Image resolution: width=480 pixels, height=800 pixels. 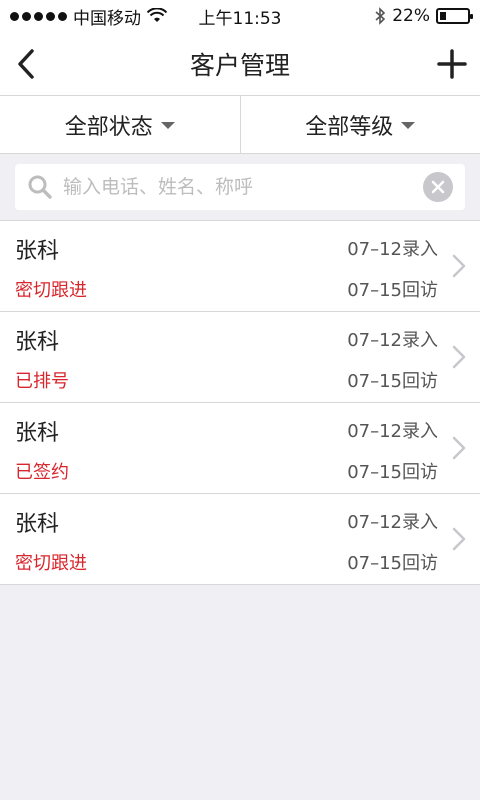 I want to click on close-icon, so click(x=438, y=187).